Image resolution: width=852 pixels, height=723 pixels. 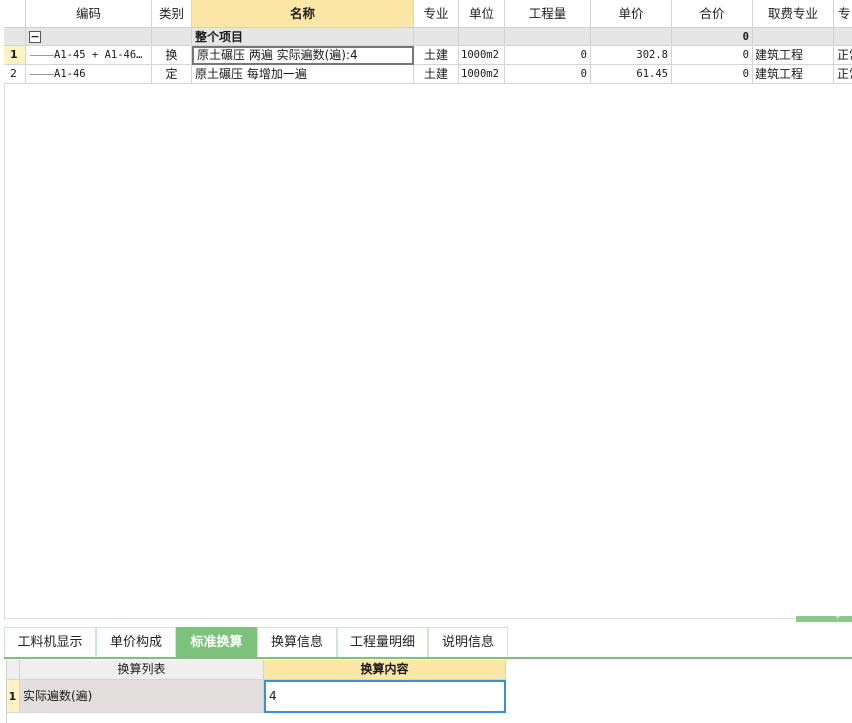 I want to click on header-unit: 单位, so click(x=482, y=14).